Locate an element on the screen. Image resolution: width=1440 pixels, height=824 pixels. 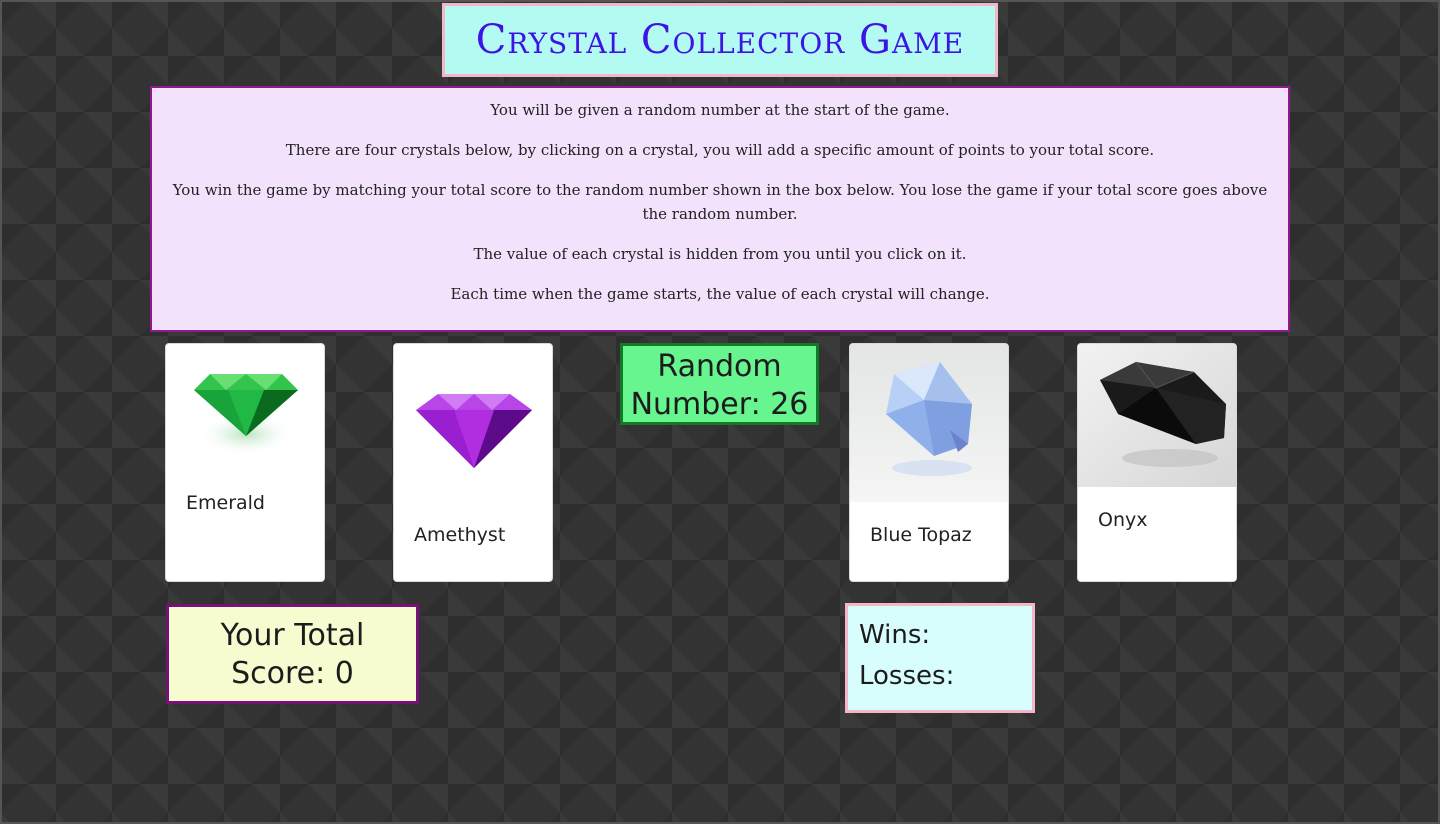
wins-label: Wins: is located at coordinates (895, 635).